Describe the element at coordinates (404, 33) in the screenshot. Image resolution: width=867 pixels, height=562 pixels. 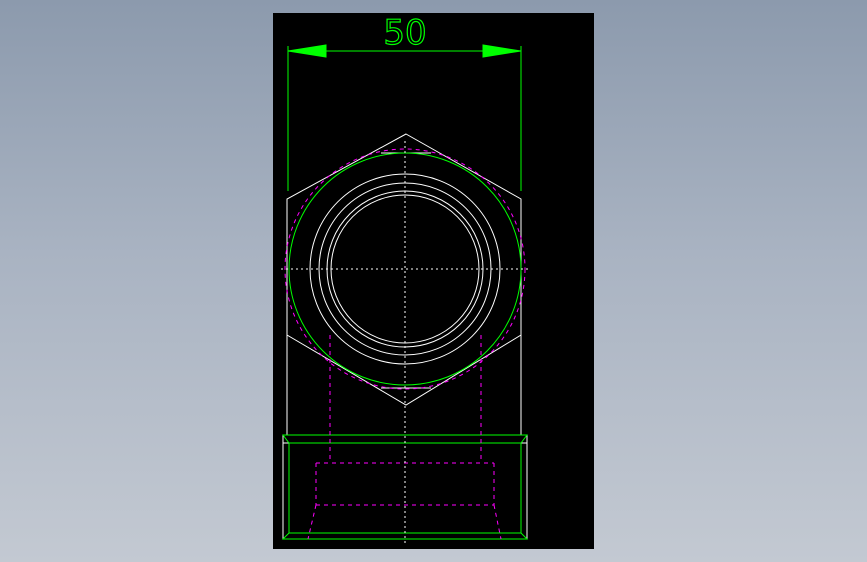
I see `dimension-value: 50` at that location.